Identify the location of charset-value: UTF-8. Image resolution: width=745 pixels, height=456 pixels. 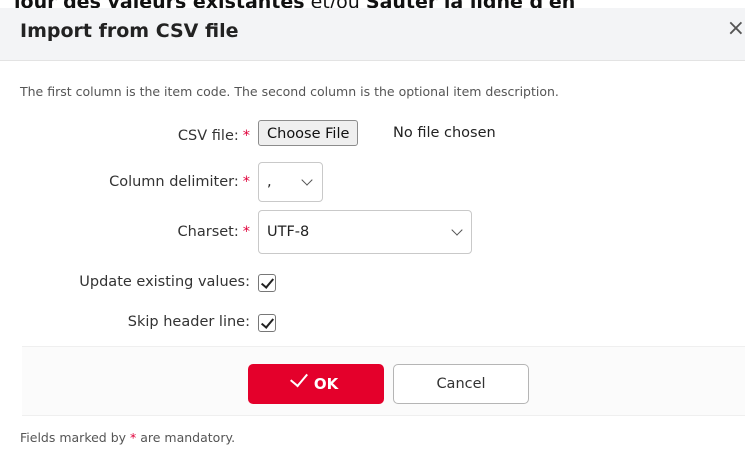
(288, 232).